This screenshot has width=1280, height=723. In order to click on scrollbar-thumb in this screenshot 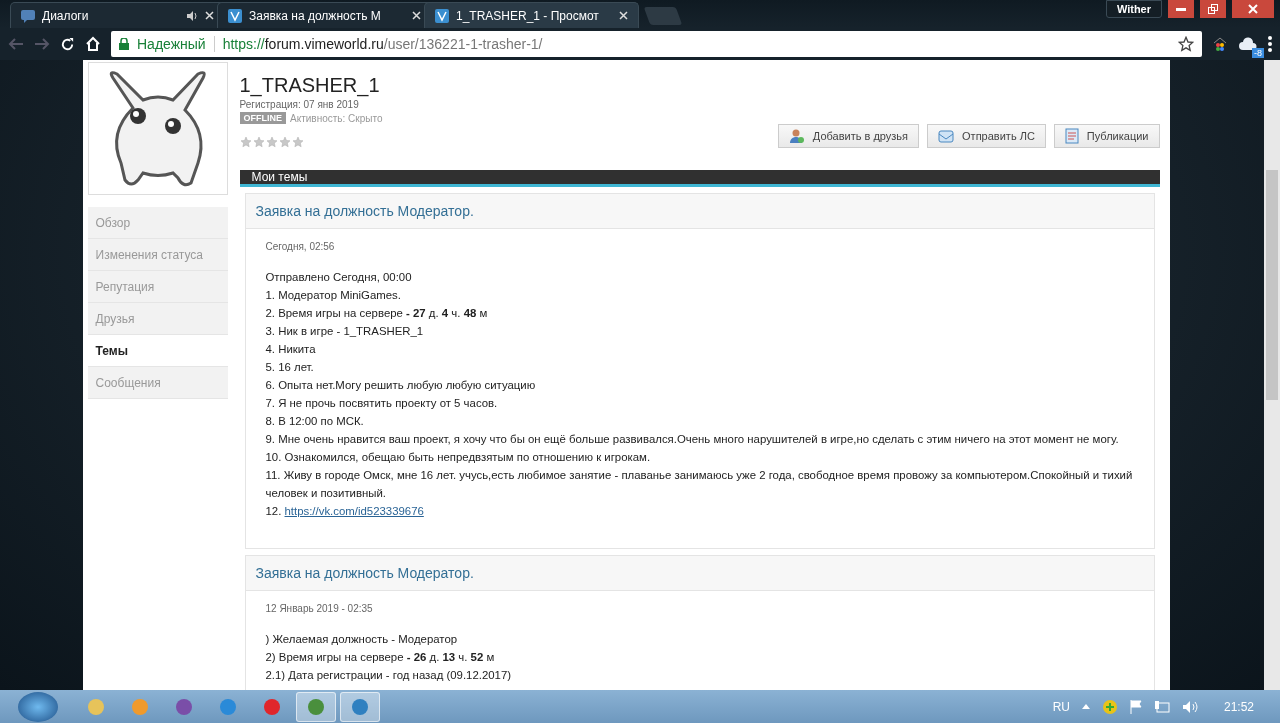, I will do `click(1272, 285)`.